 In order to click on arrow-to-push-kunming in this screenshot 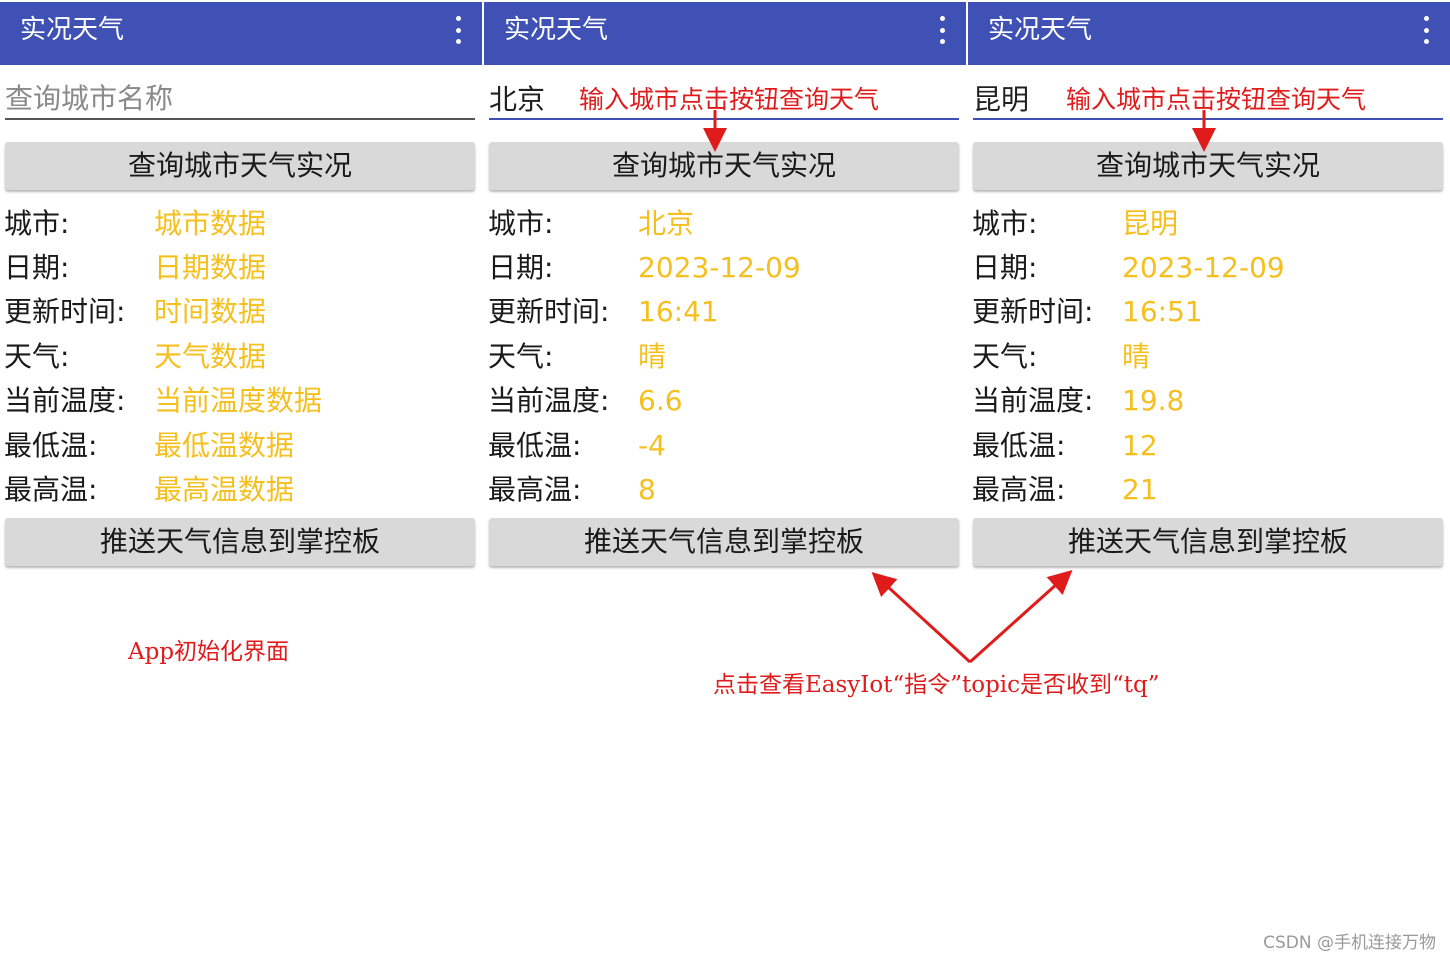, I will do `click(1020, 616)`.